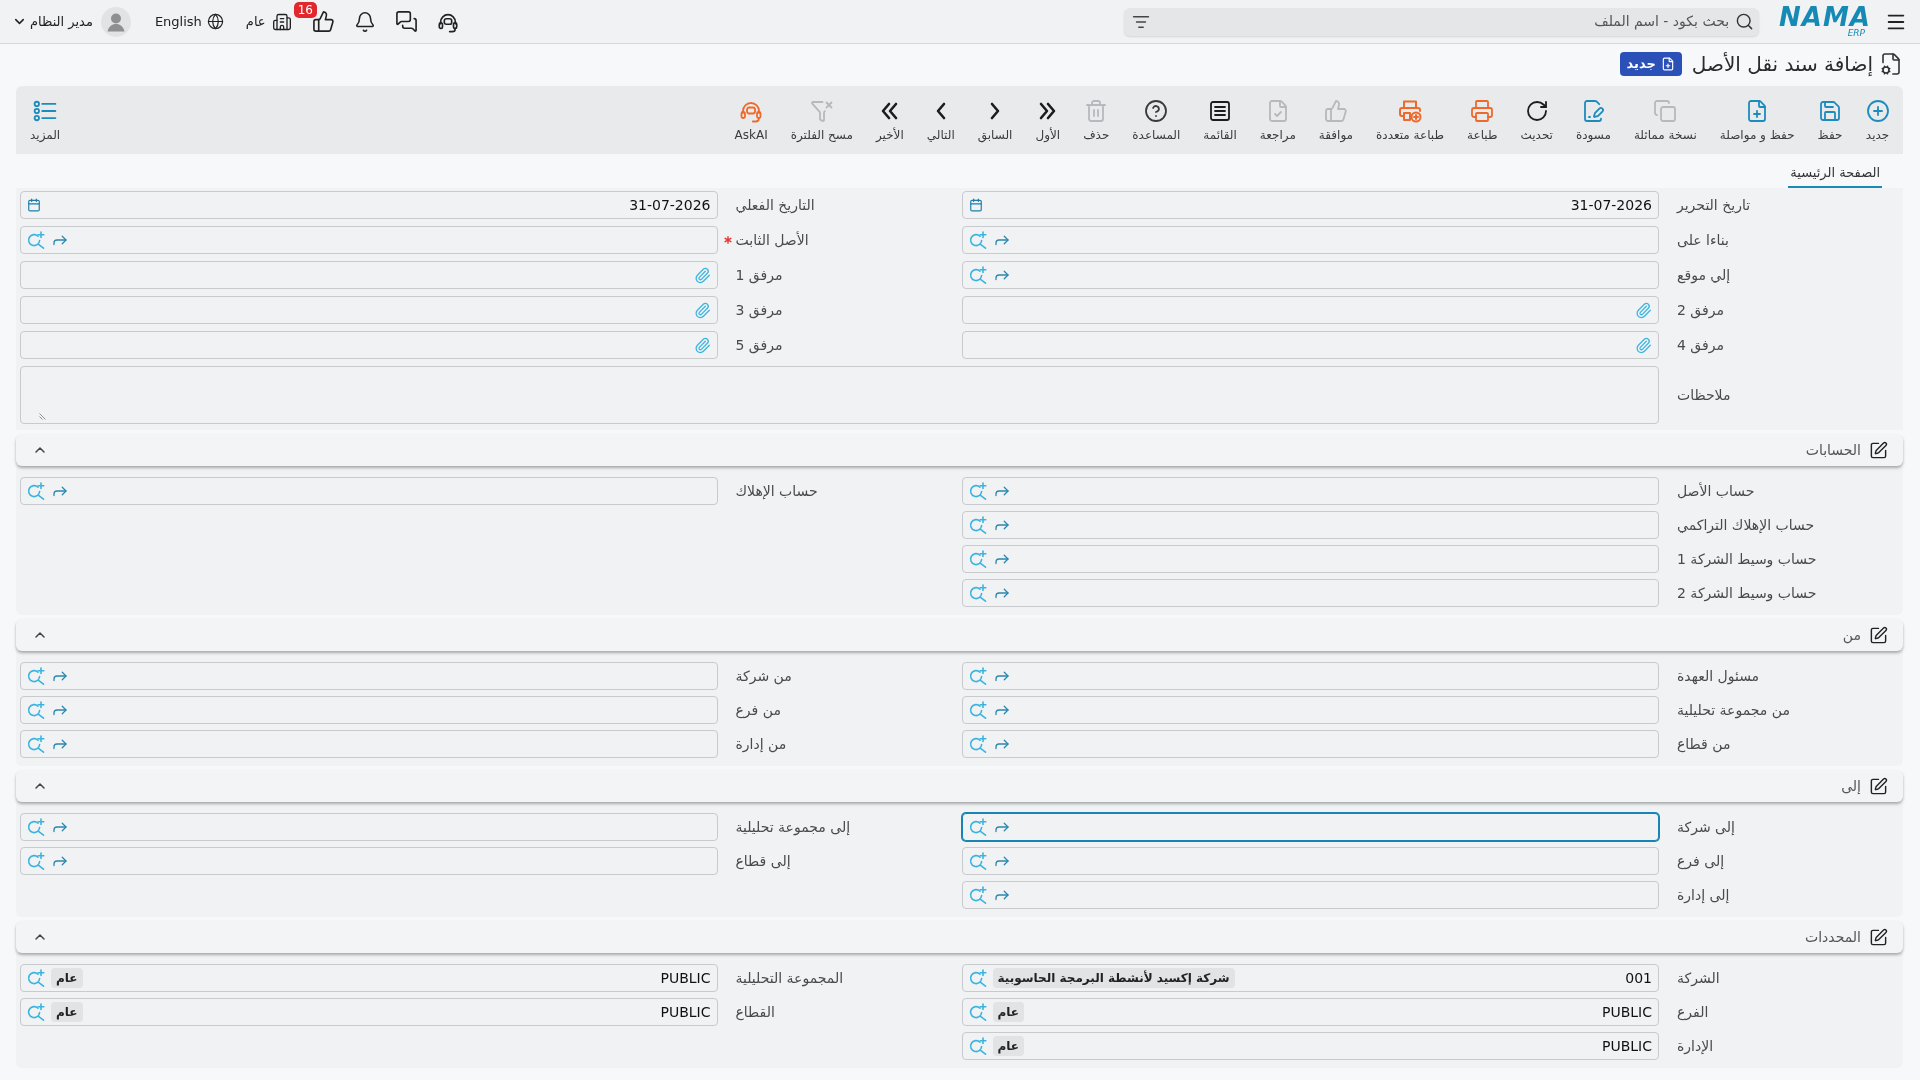  What do you see at coordinates (1757, 120) in the screenshot?
I see `save-continue-button: حفظ و مواصلة` at bounding box center [1757, 120].